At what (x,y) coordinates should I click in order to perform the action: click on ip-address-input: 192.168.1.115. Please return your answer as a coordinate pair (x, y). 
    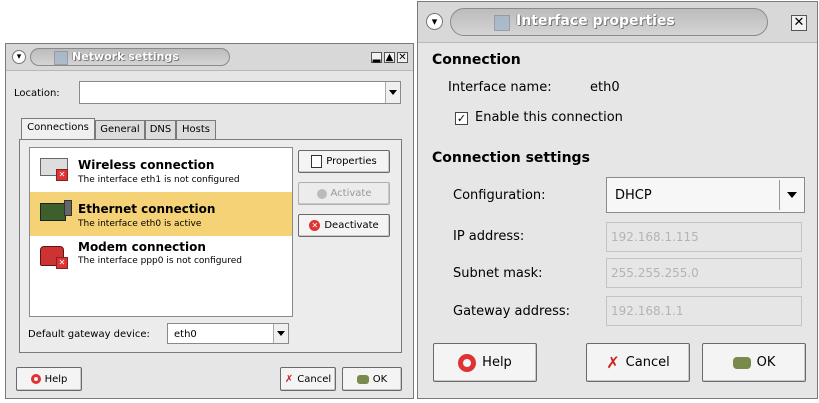
    Looking at the image, I should click on (704, 237).